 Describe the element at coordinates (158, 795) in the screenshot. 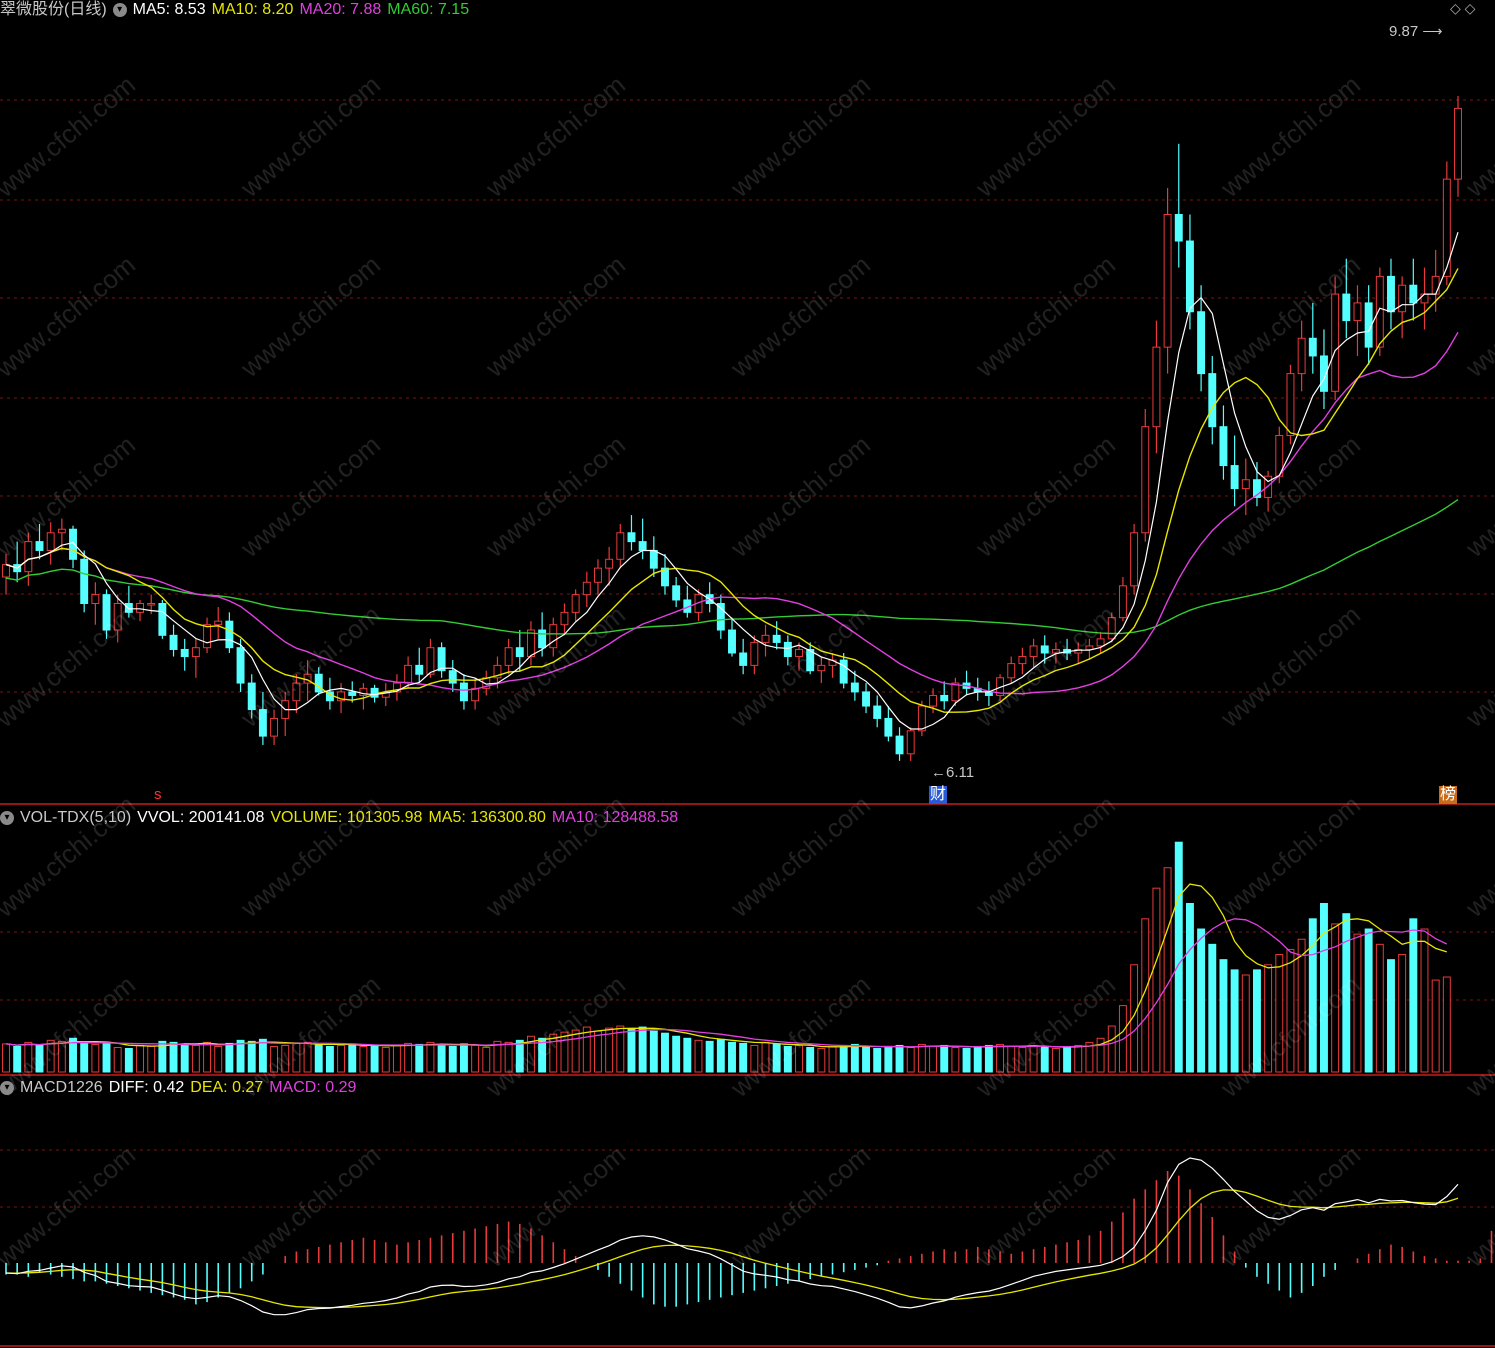

I see `signal-s-marker: s` at that location.